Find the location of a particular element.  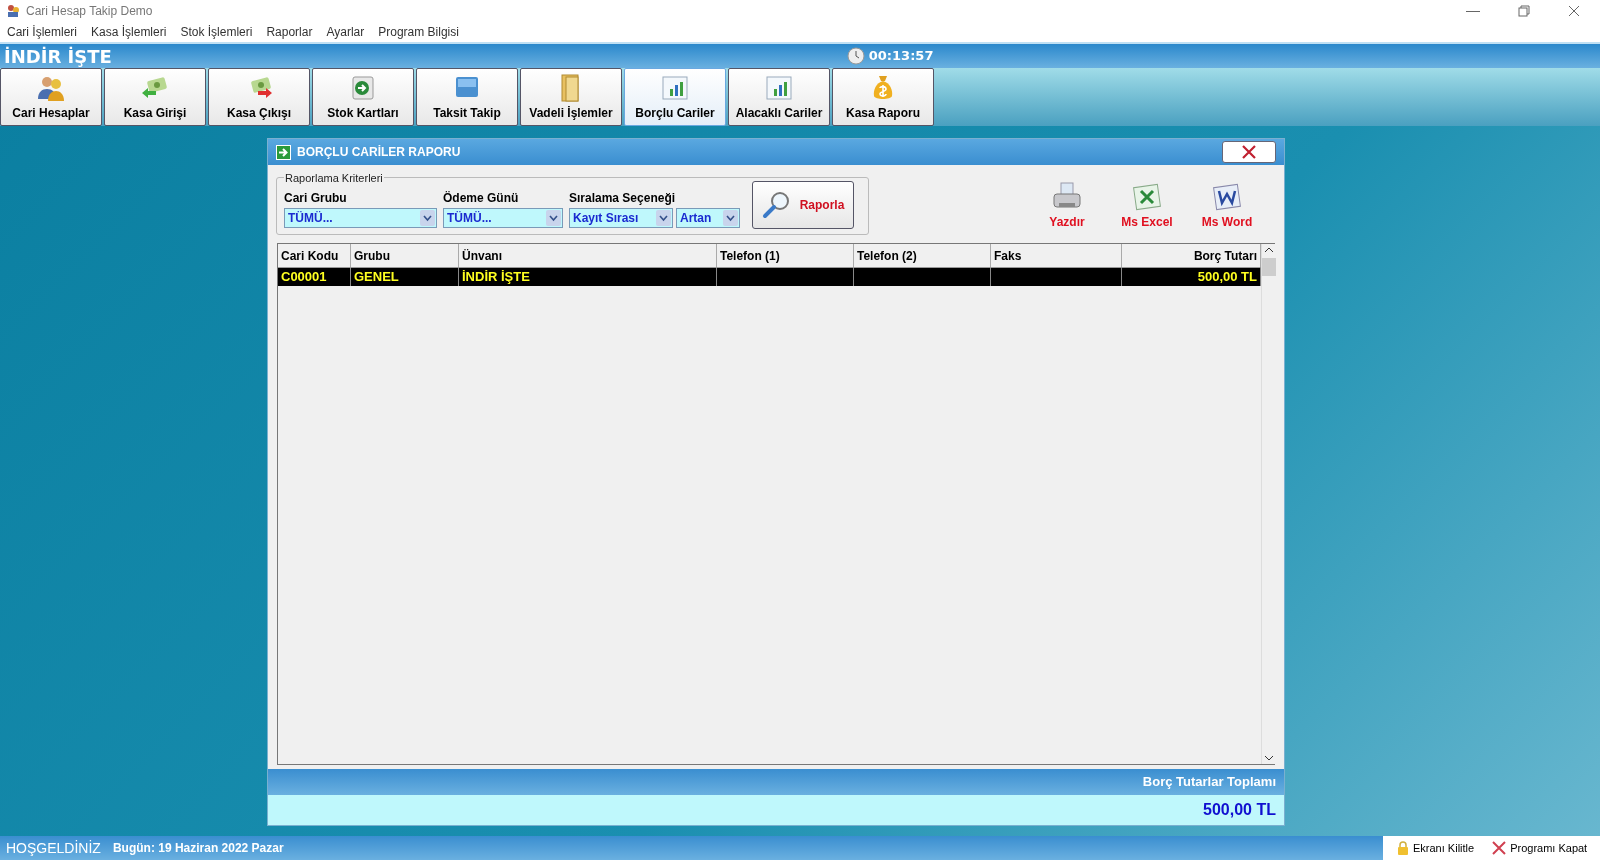

menu-item: Raporlar is located at coordinates (289, 32).